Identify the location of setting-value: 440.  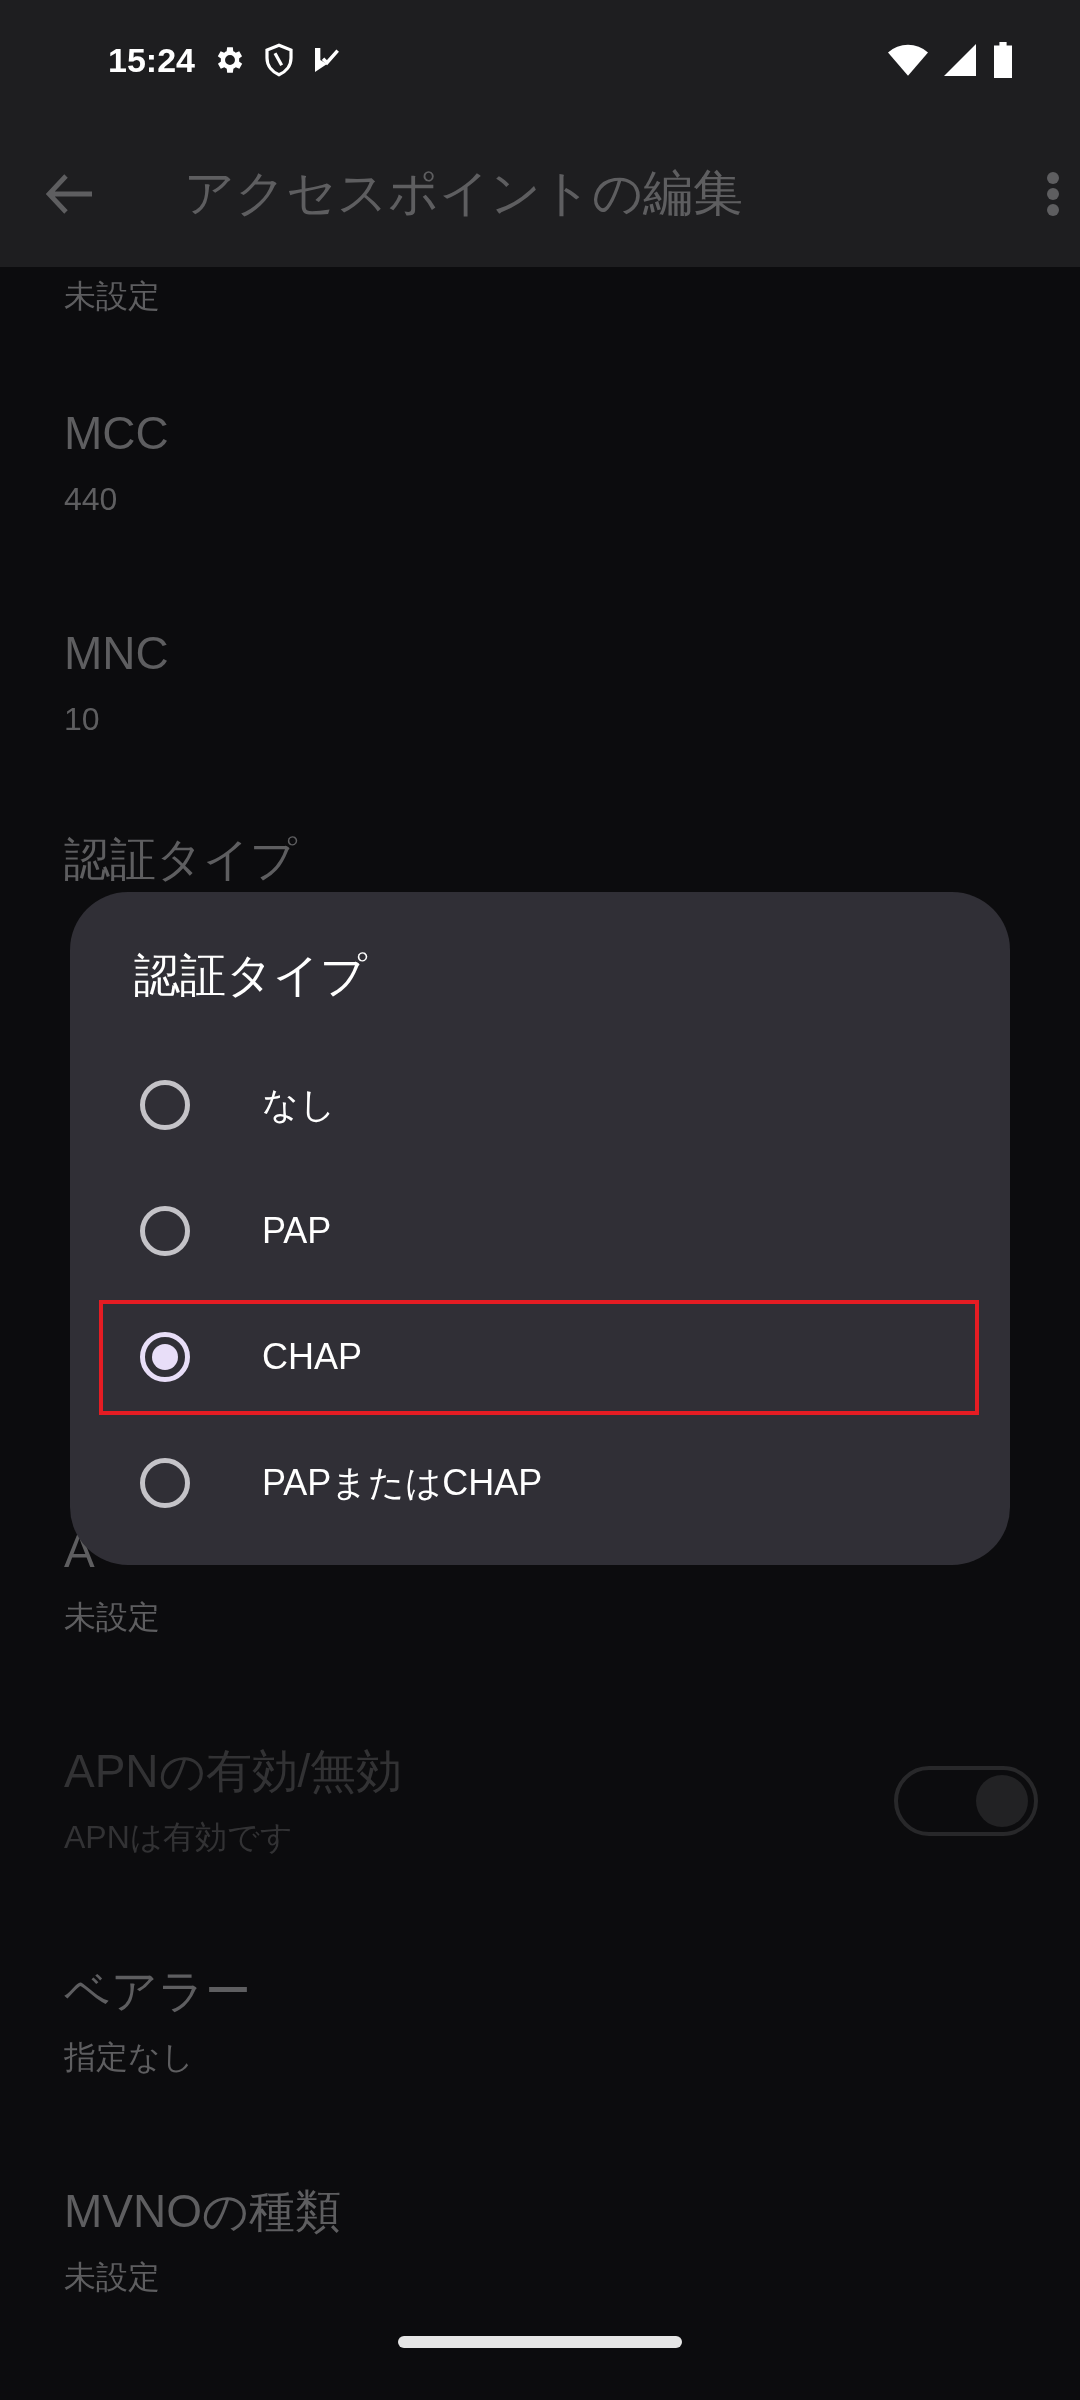
(91, 499).